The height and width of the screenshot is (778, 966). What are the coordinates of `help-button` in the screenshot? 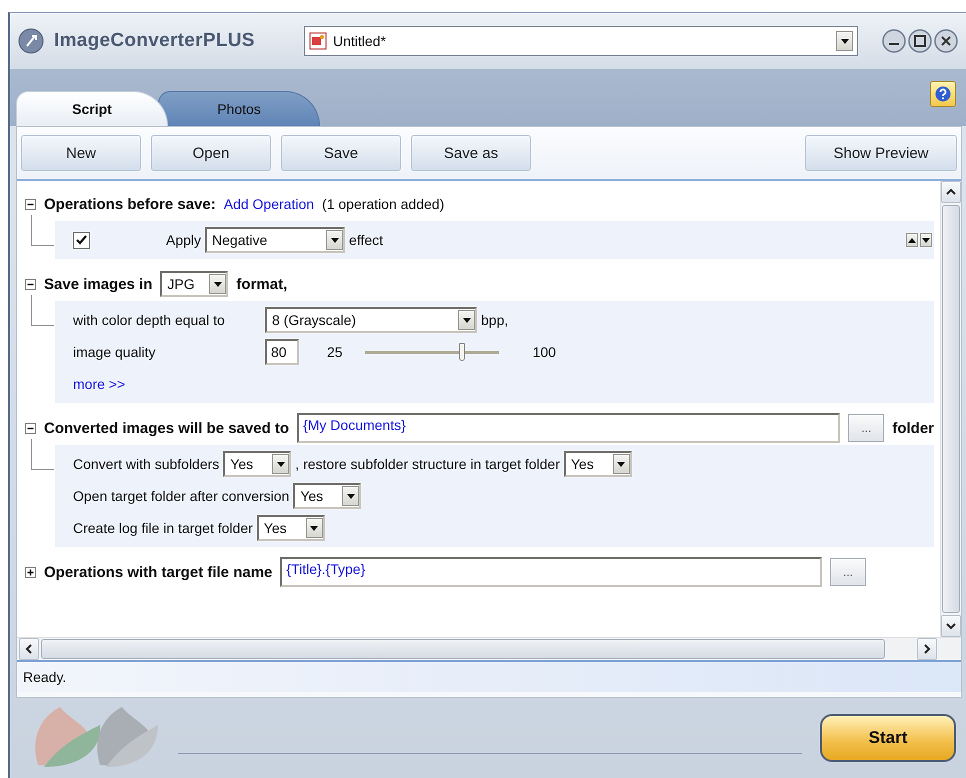 It's located at (943, 94).